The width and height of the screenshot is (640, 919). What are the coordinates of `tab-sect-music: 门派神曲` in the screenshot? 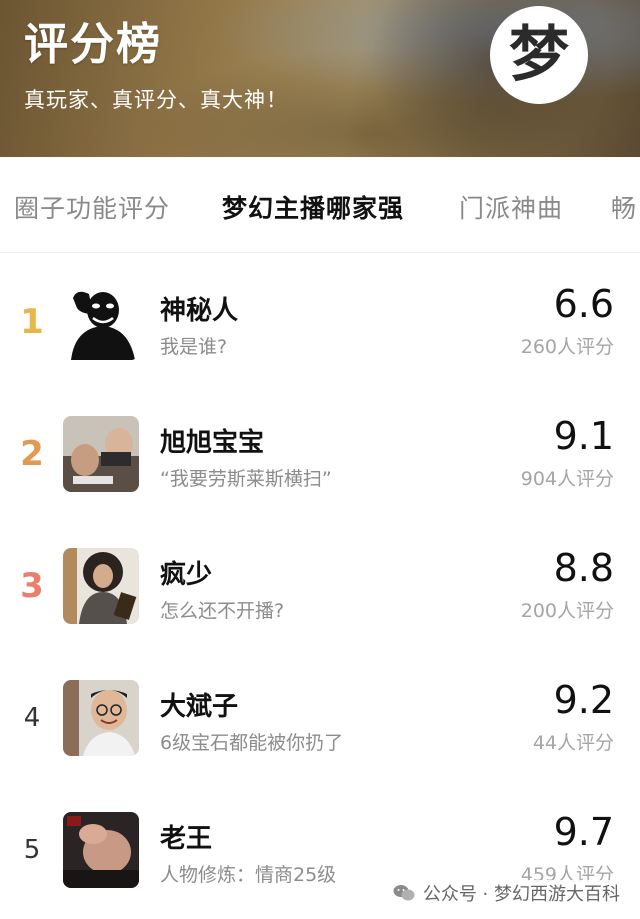 It's located at (511, 207).